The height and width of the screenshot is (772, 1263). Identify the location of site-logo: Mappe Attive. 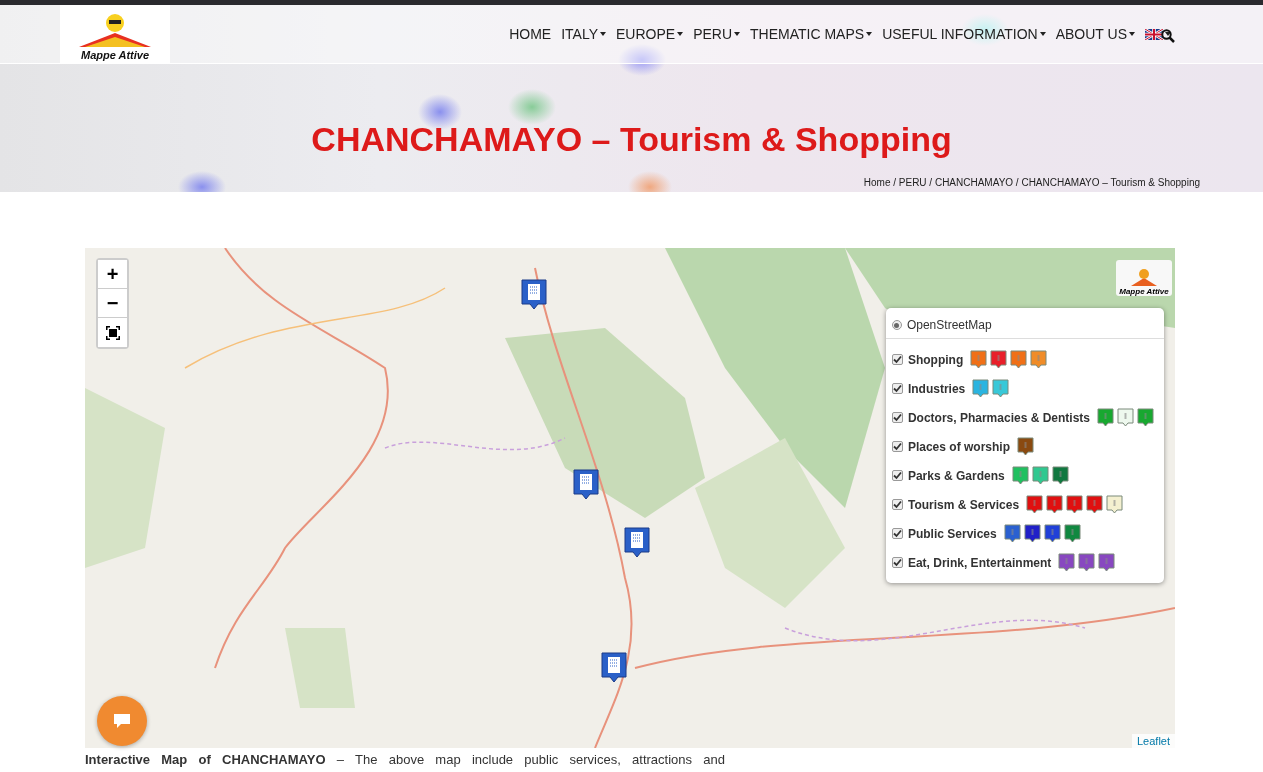
(115, 34).